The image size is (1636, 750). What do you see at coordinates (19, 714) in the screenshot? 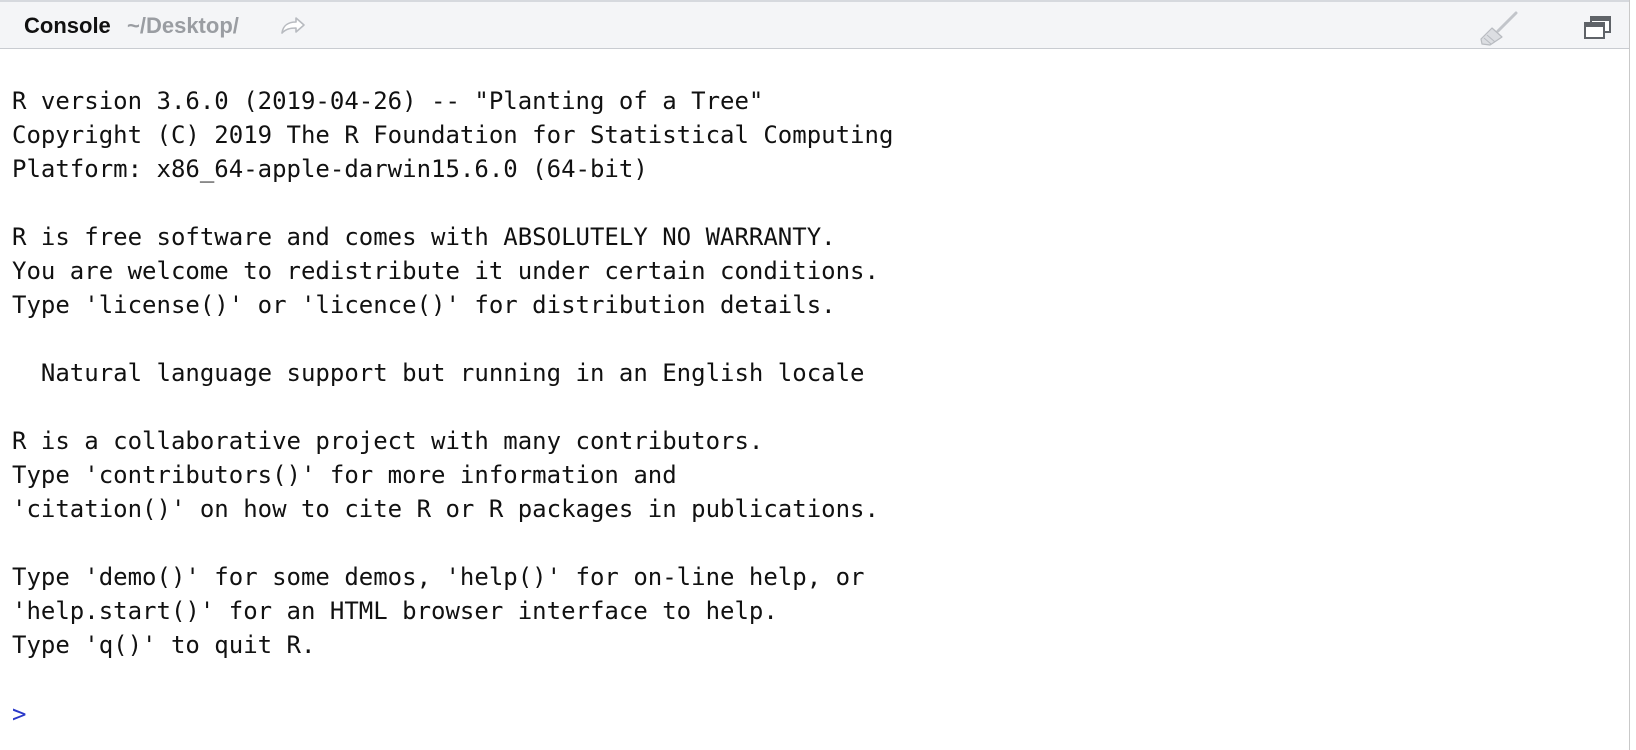
I see `console-prompt: >` at bounding box center [19, 714].